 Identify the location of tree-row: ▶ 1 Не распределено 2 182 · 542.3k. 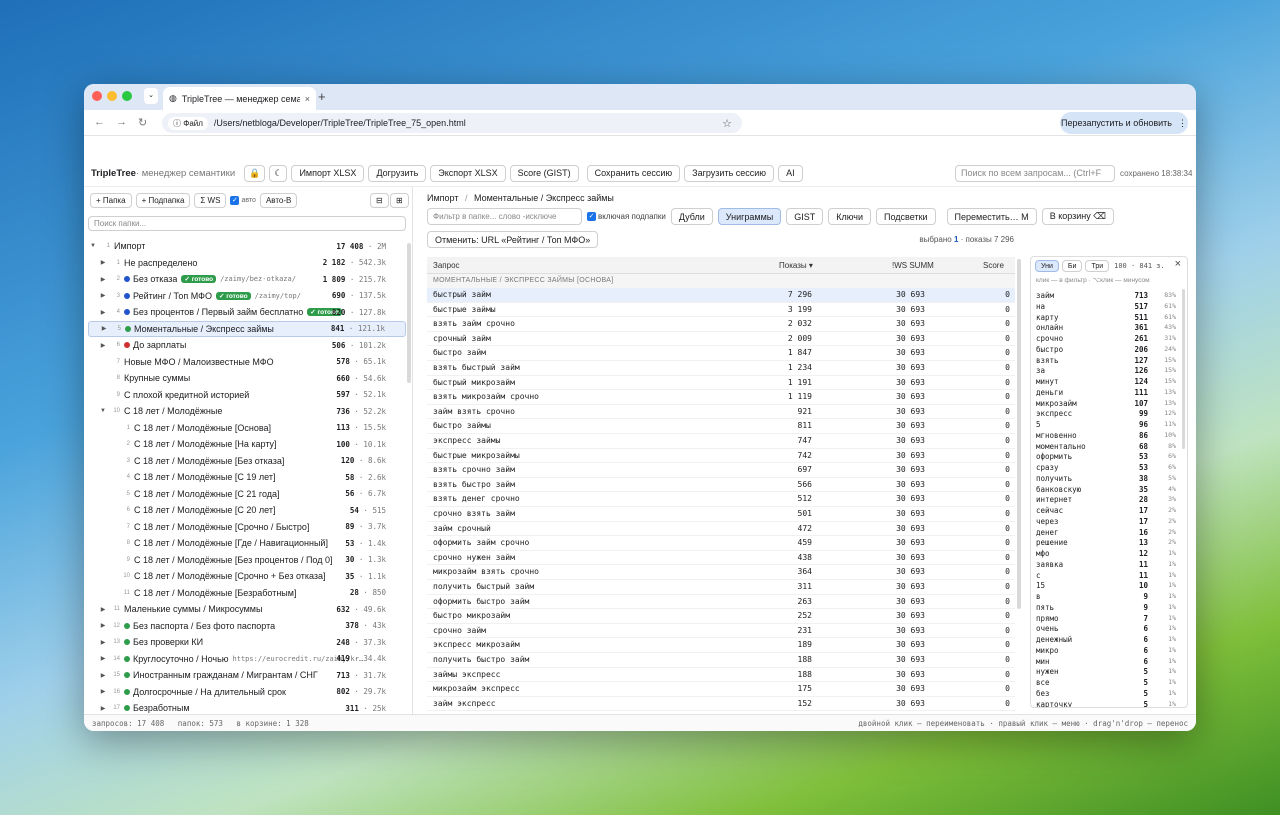
(247, 263).